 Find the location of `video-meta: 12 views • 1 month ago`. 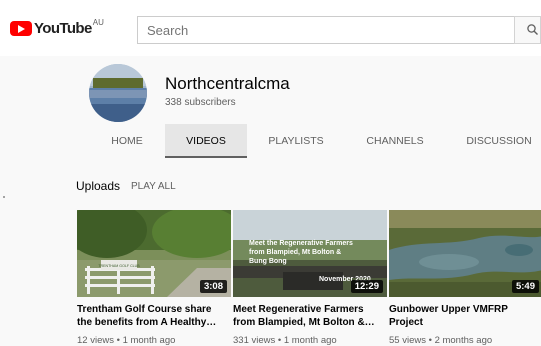

video-meta: 12 views • 1 month ago is located at coordinates (126, 340).